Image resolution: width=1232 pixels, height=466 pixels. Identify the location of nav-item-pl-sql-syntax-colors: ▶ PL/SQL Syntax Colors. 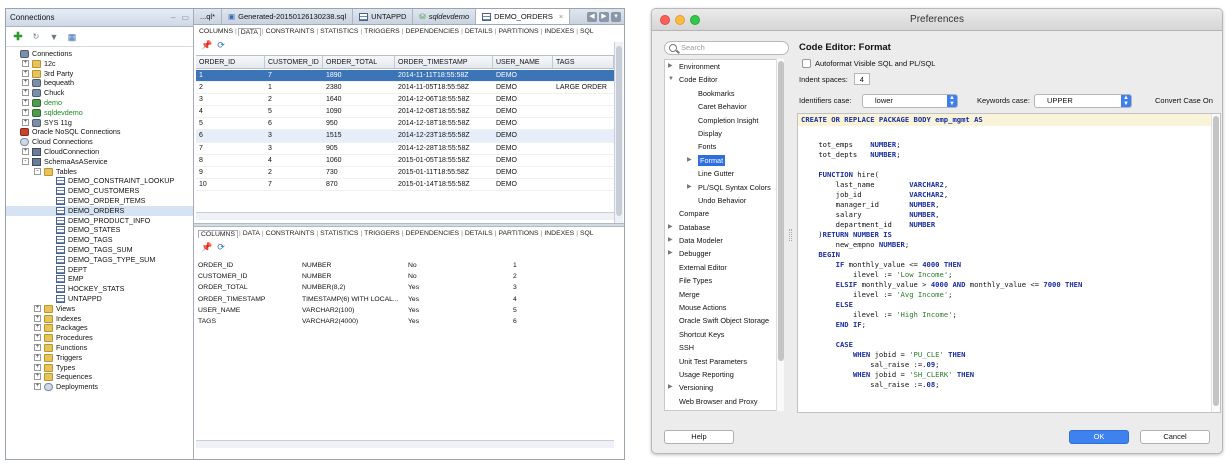
(724, 187).